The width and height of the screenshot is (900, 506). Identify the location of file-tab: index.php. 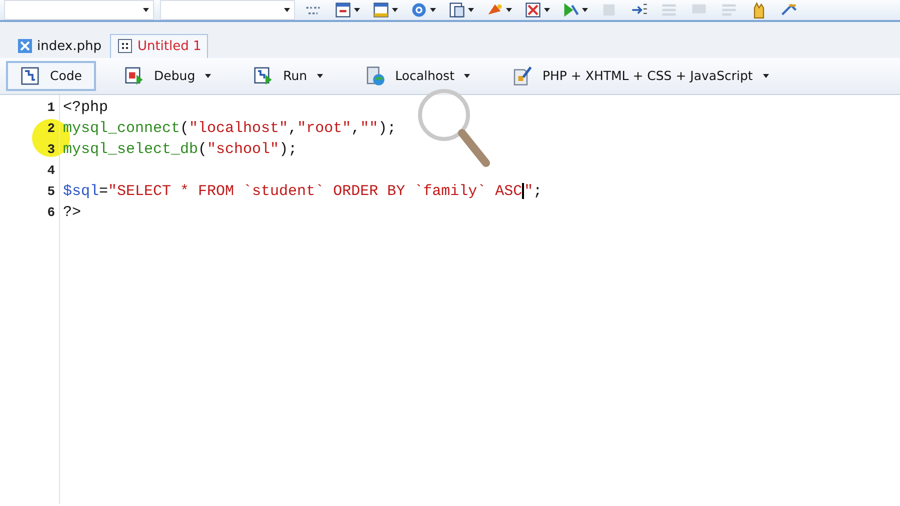
(59, 46).